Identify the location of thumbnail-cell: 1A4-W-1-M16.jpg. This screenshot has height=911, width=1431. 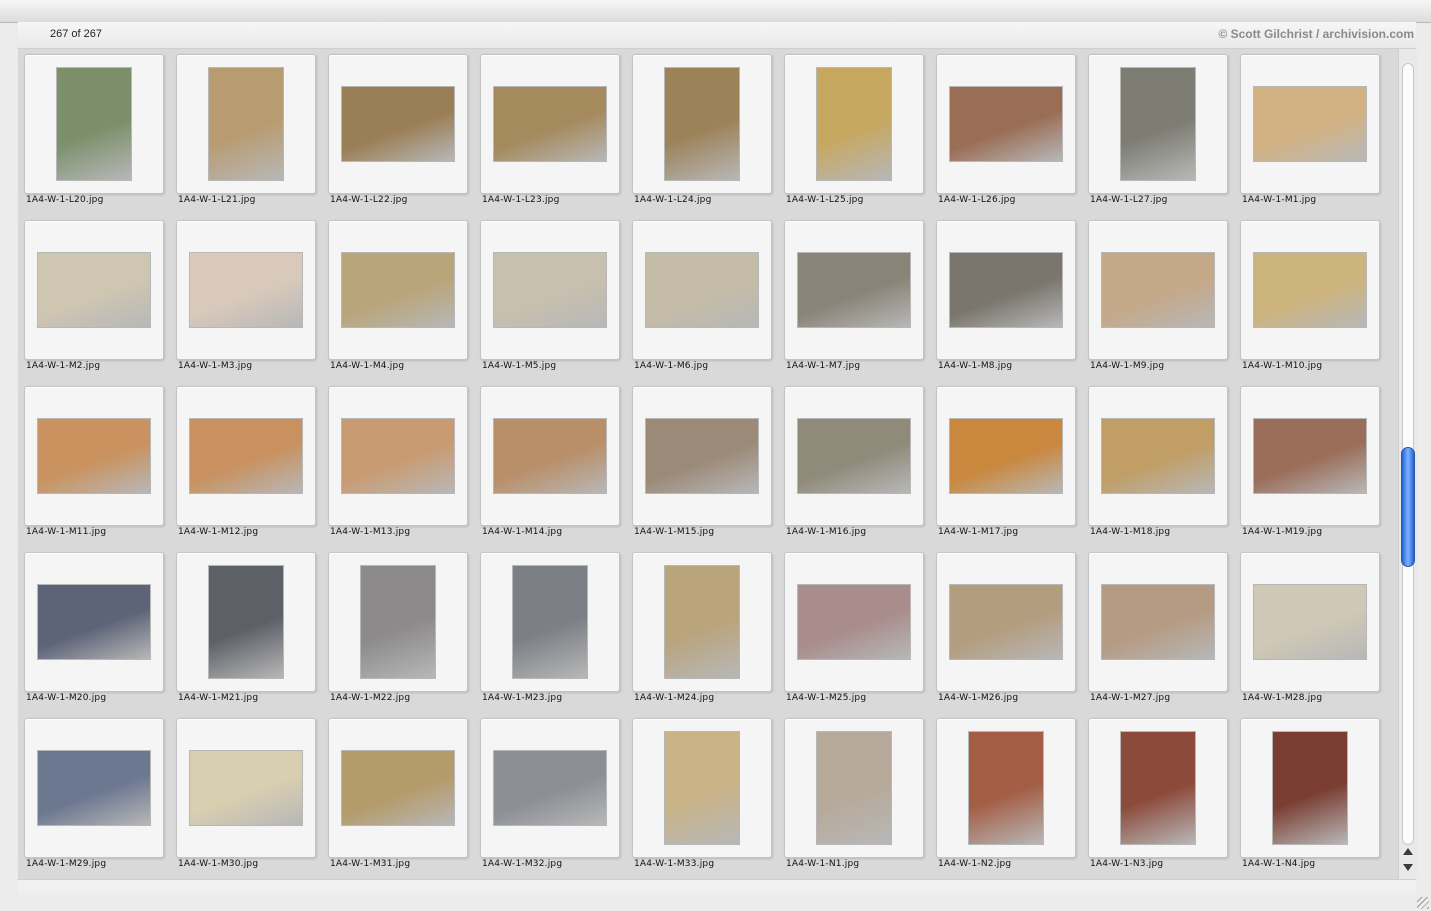
(854, 464).